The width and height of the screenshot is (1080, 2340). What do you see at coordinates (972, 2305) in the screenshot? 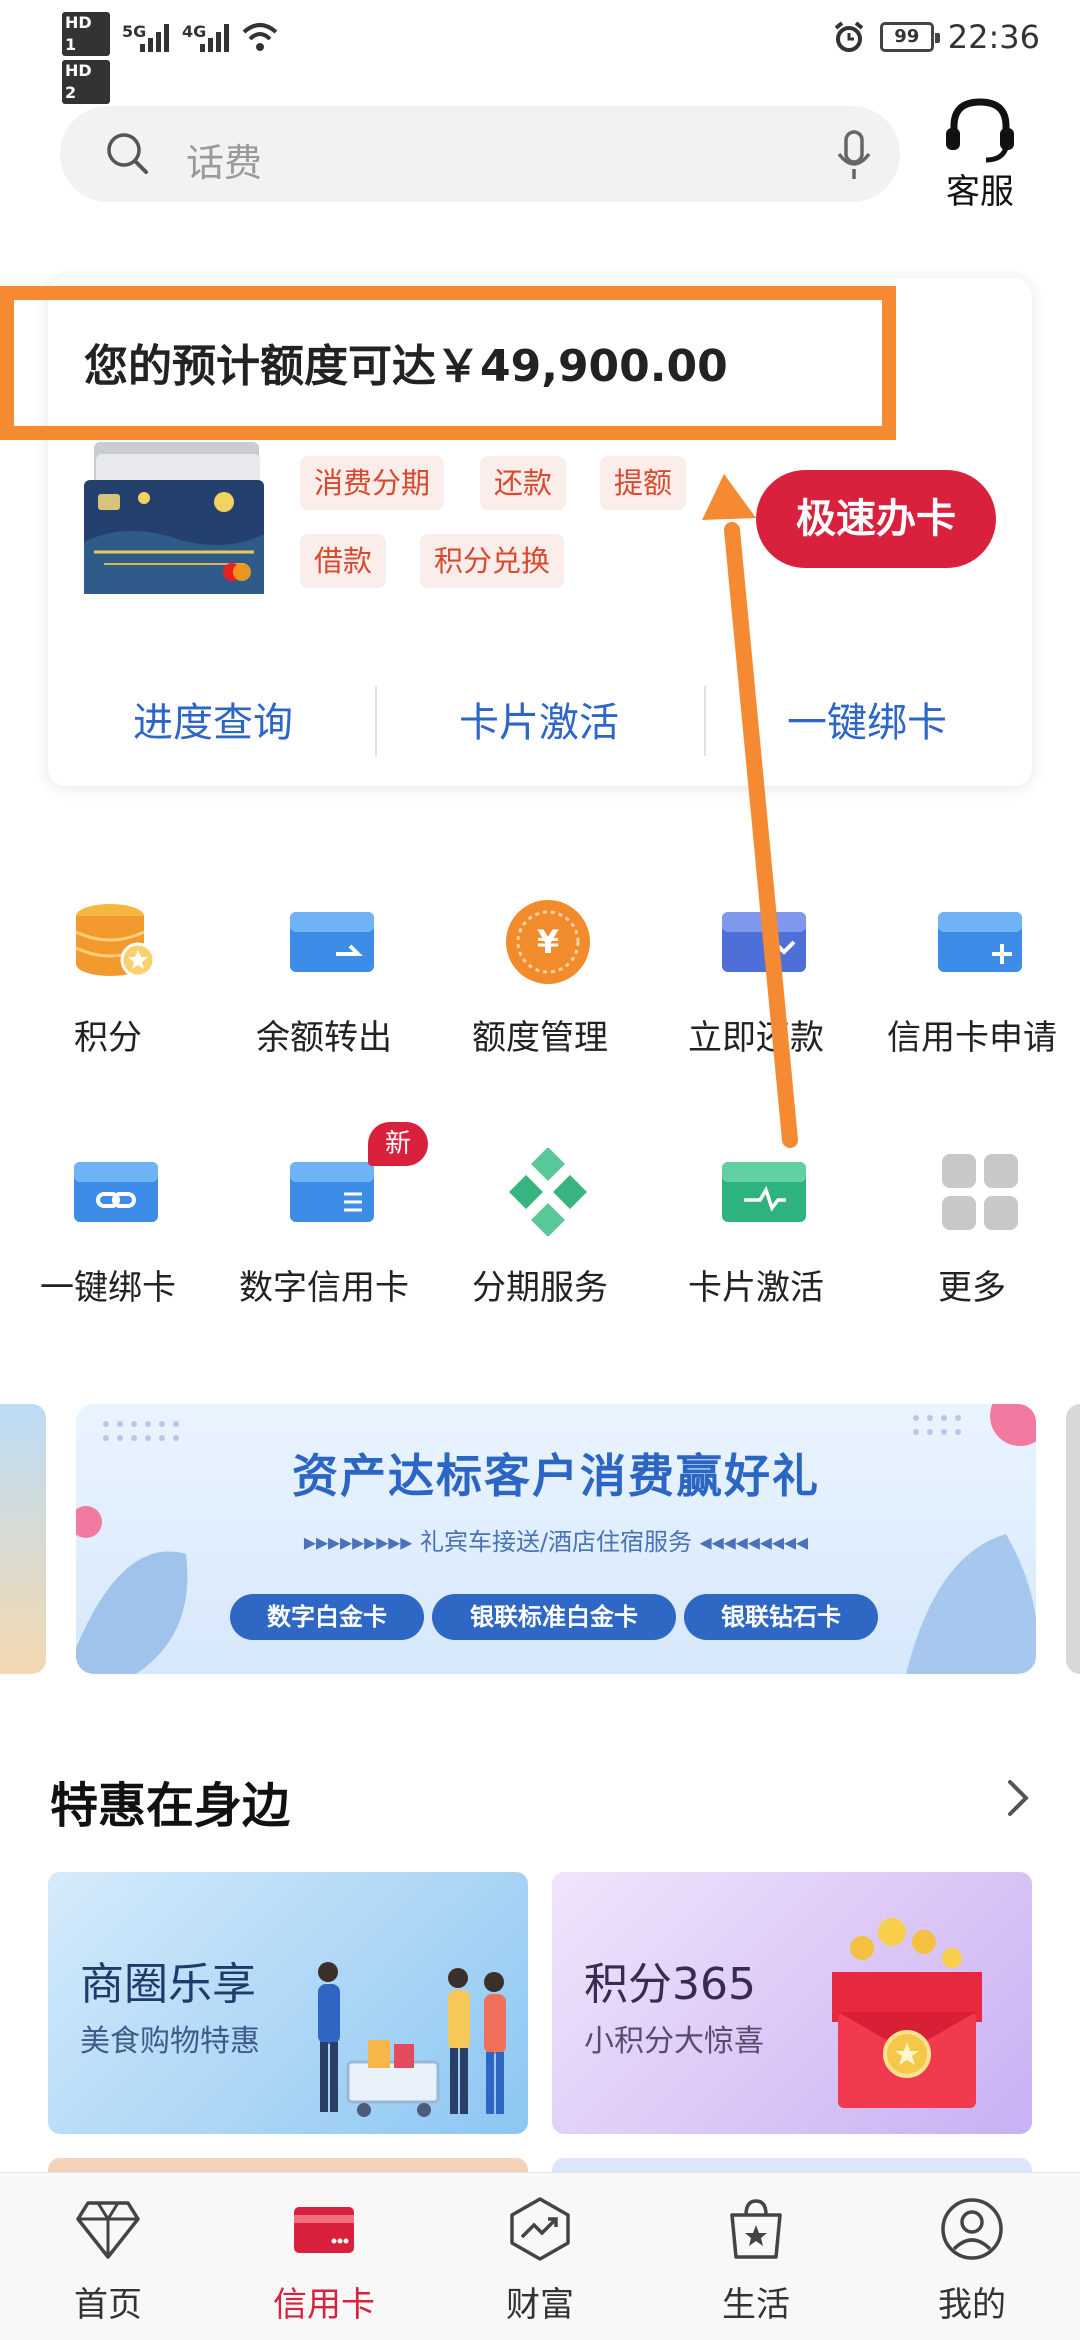
I see `nav-label: 我的` at bounding box center [972, 2305].